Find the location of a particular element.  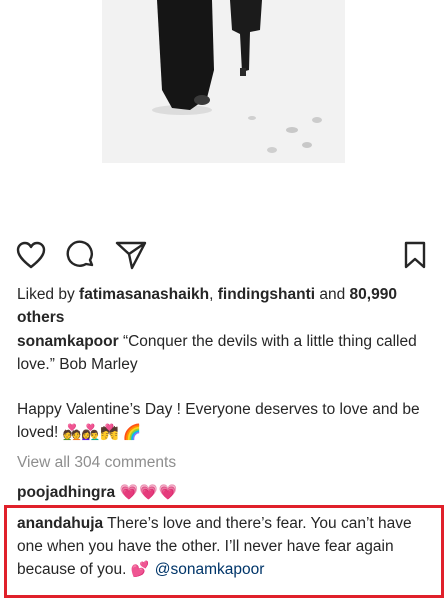

comment-username: anandahuja is located at coordinates (60, 523).